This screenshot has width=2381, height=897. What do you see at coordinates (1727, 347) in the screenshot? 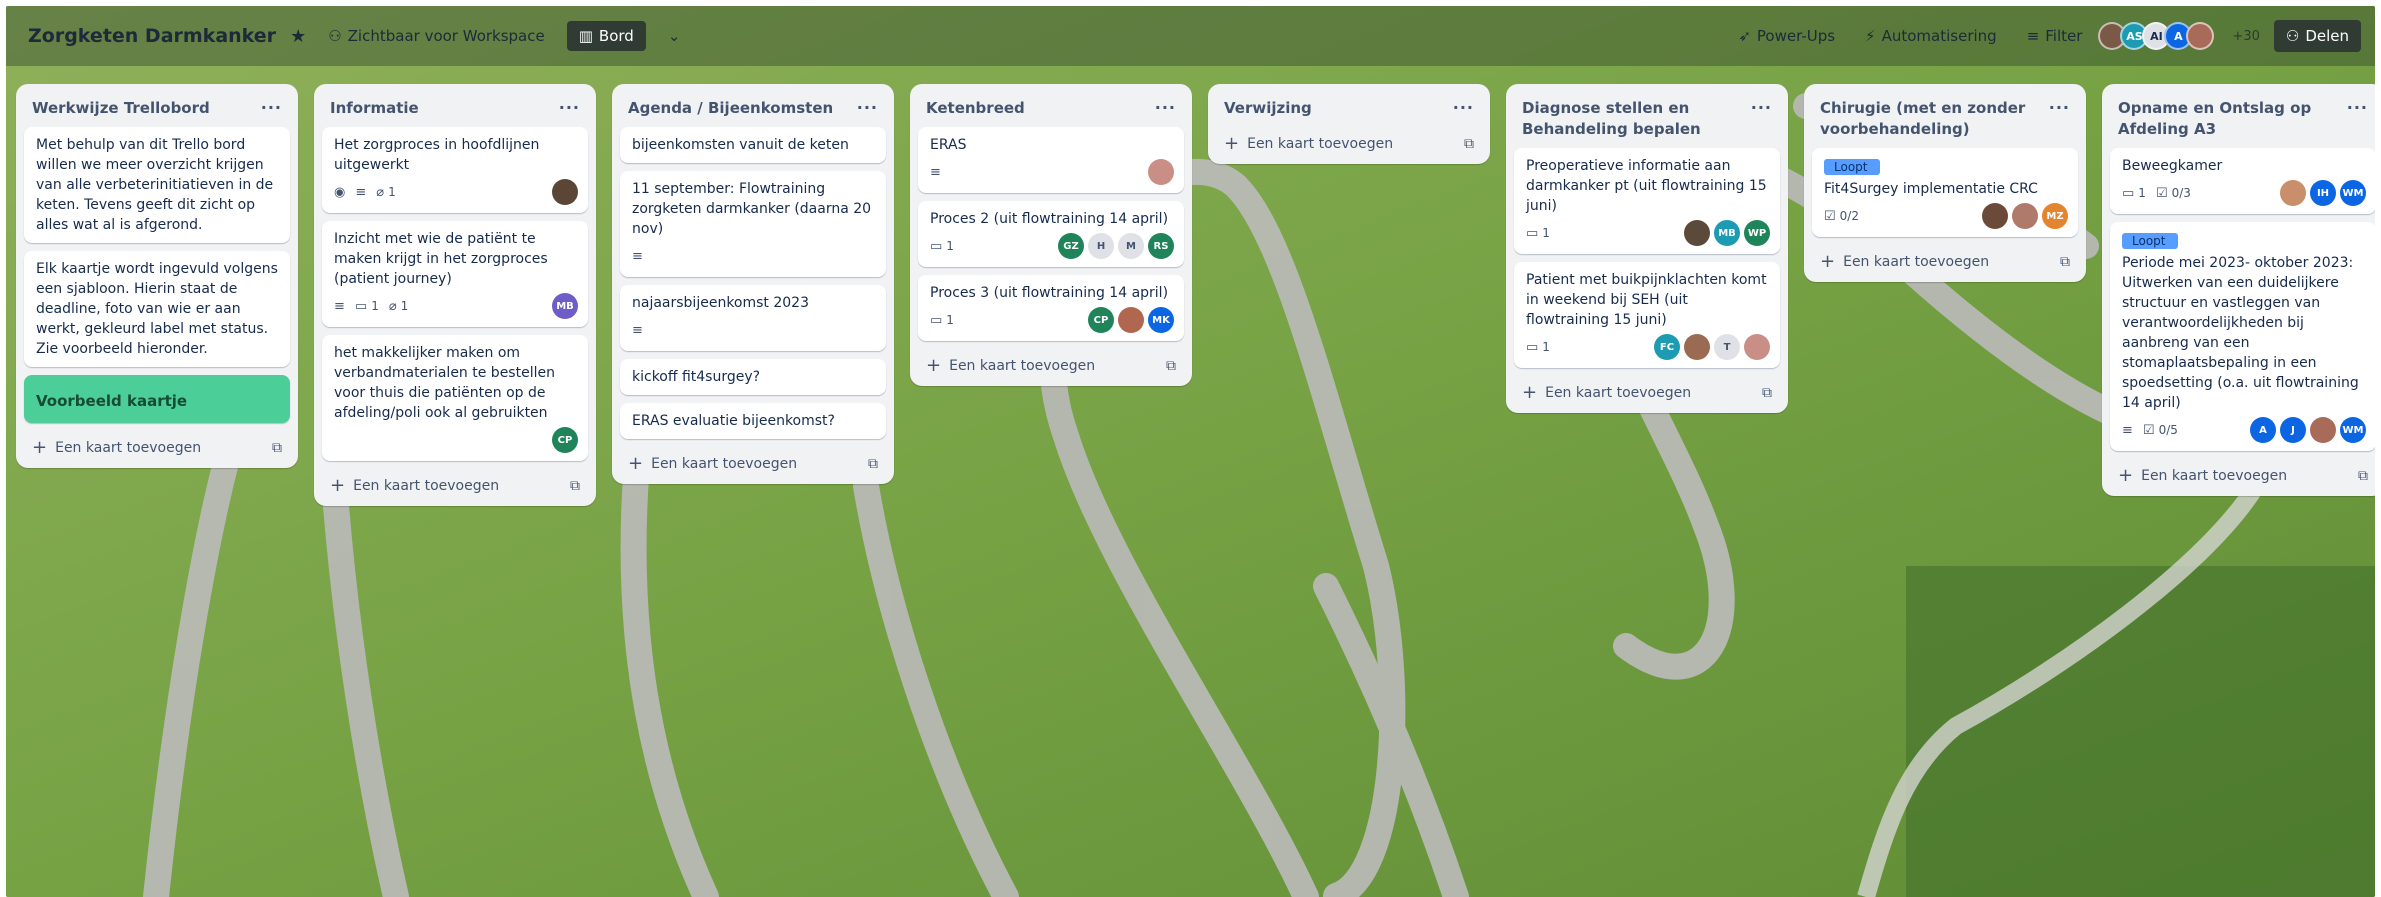
I see `member-avatar: T` at bounding box center [1727, 347].